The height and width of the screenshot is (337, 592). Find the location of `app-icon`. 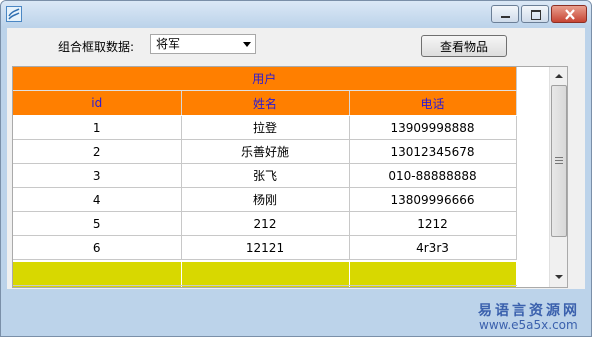

app-icon is located at coordinates (14, 14).